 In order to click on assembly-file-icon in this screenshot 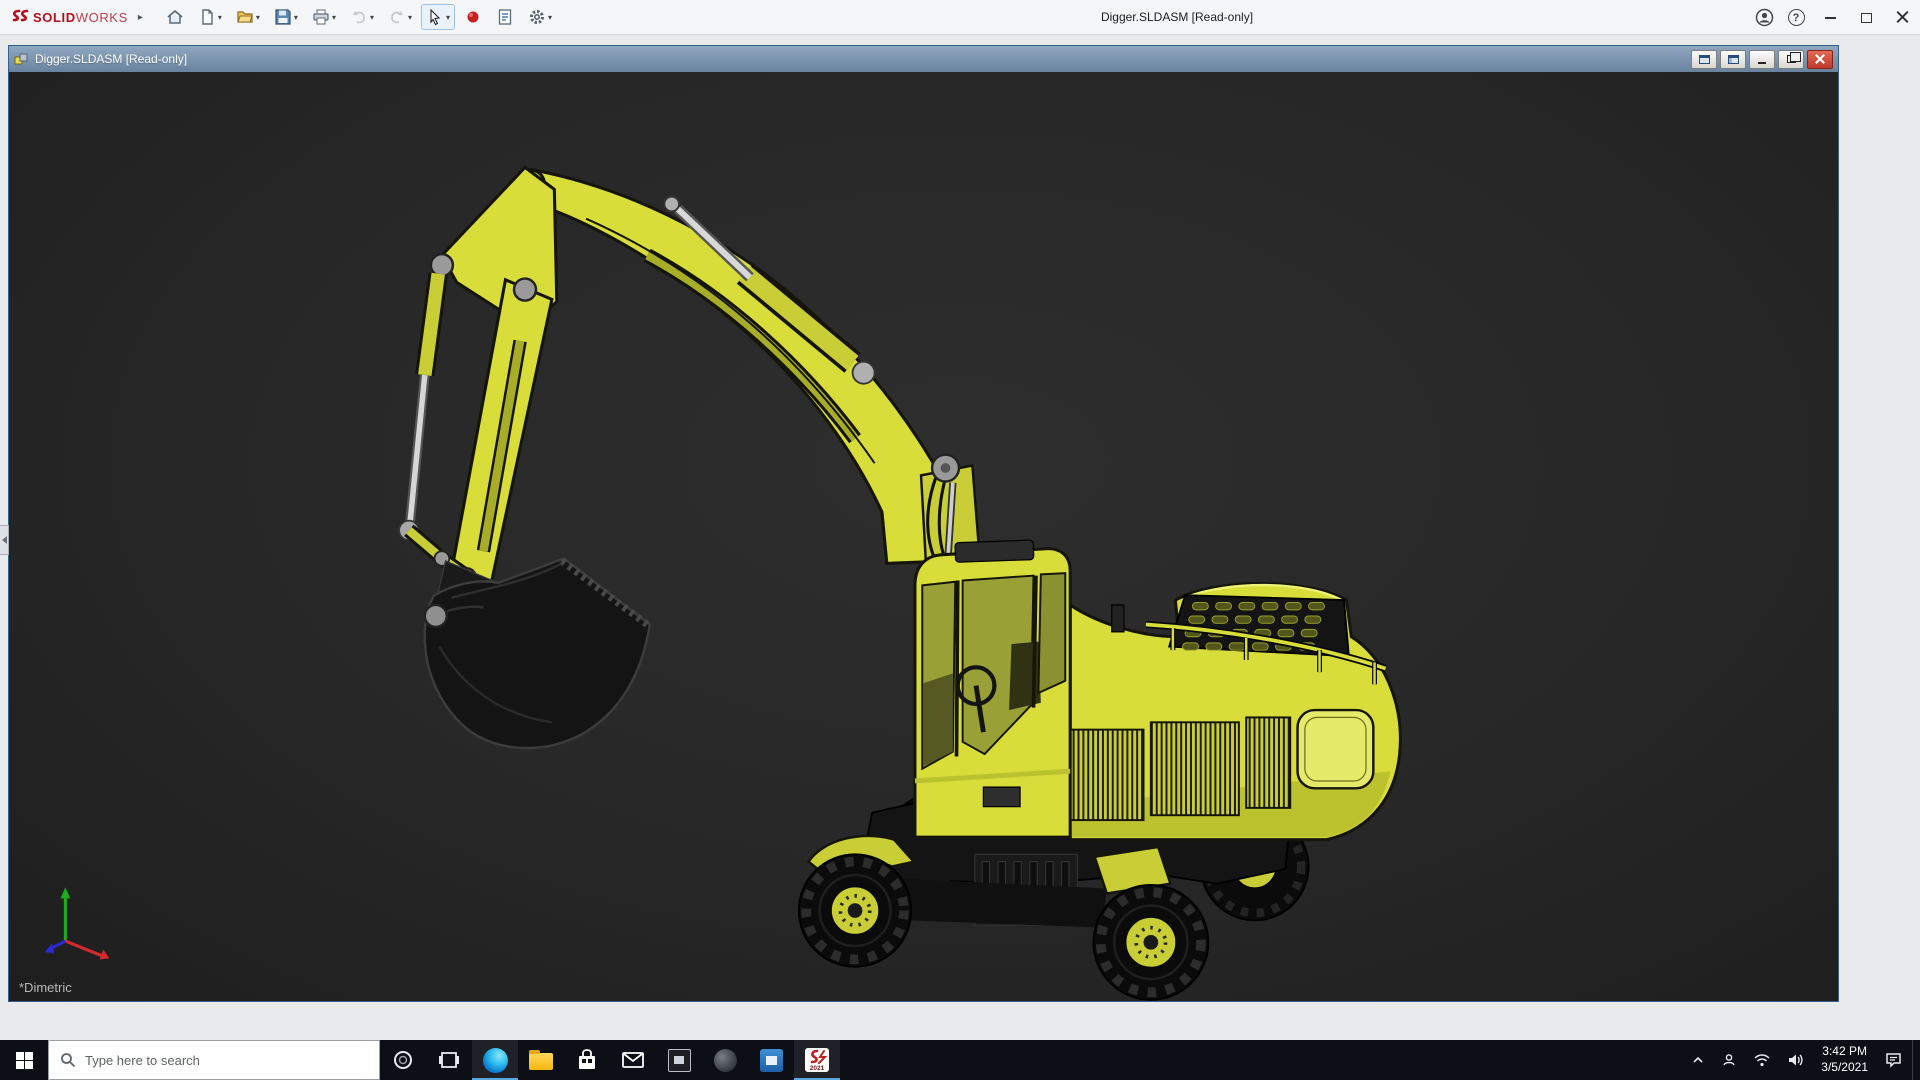, I will do `click(21, 58)`.